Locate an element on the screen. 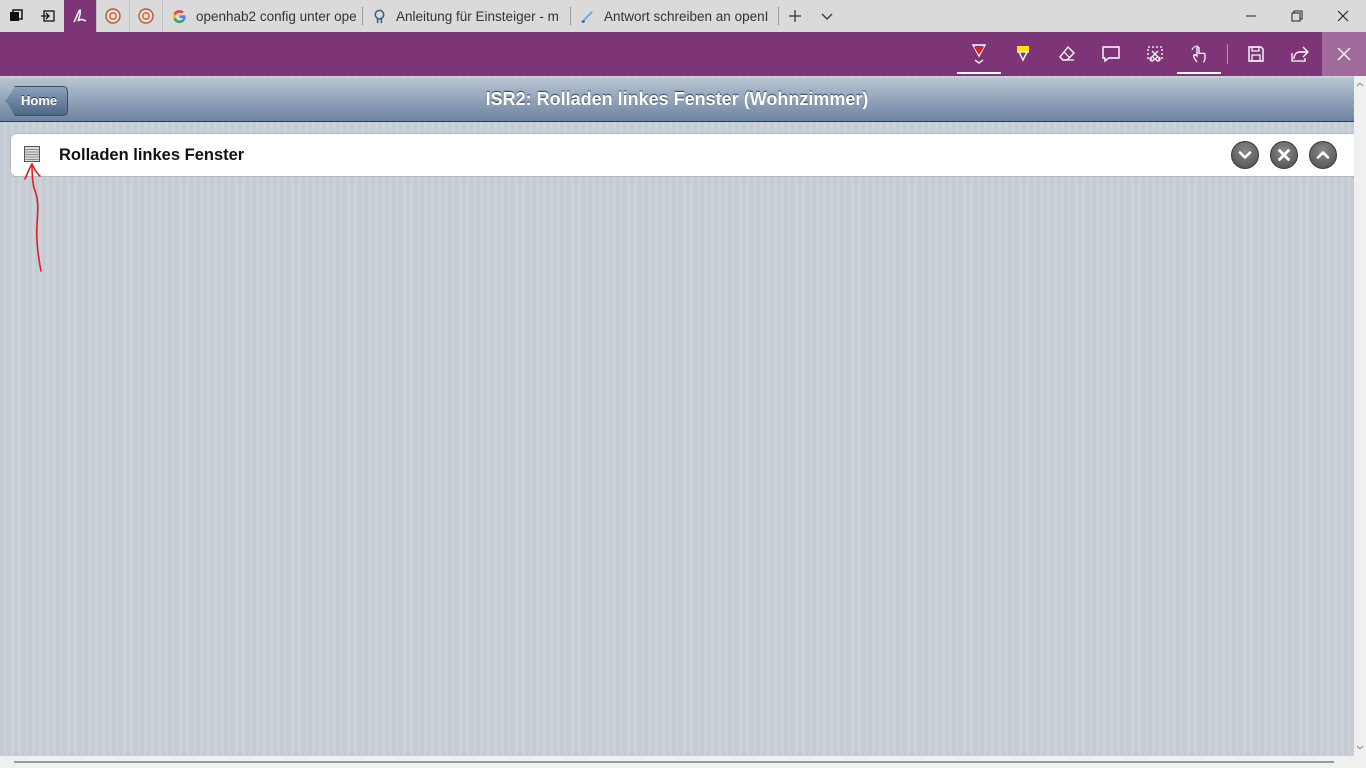 This screenshot has width=1366, height=768. save-button is located at coordinates (1256, 54).